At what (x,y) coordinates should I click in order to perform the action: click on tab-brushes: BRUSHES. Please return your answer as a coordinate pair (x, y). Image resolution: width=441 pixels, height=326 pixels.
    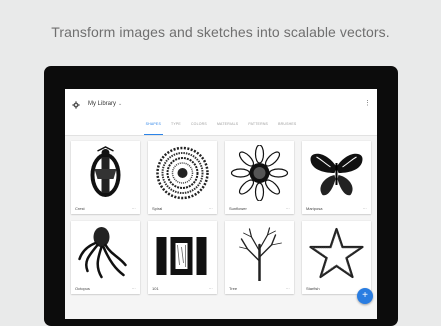
    Looking at the image, I should click on (287, 128).